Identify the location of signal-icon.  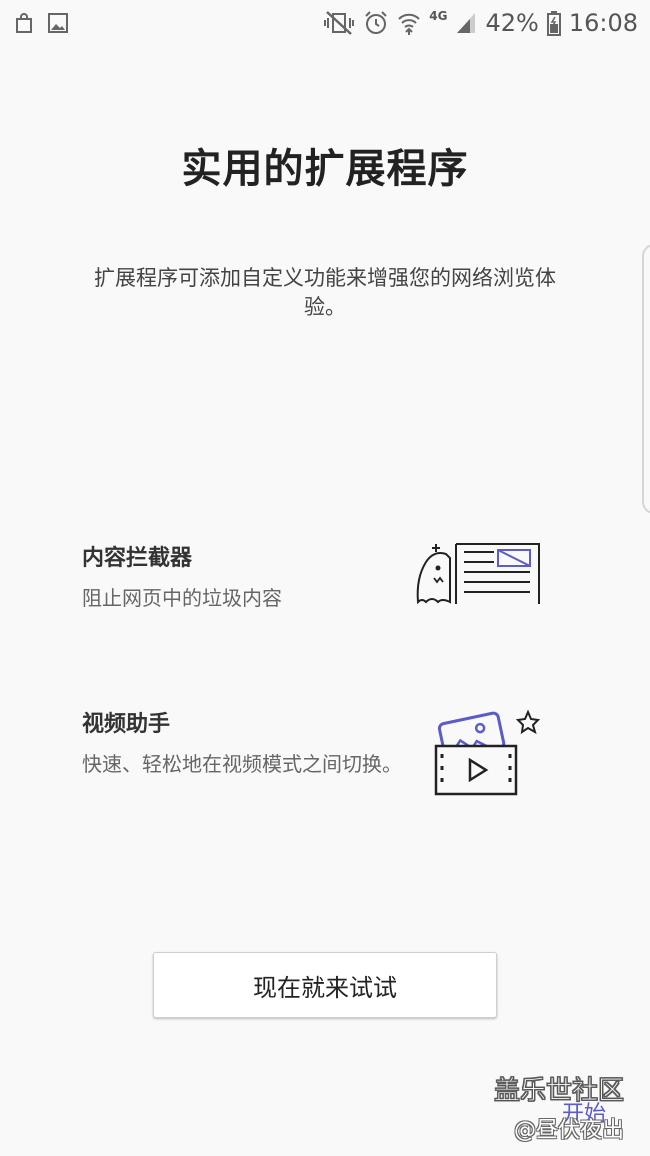
(466, 23).